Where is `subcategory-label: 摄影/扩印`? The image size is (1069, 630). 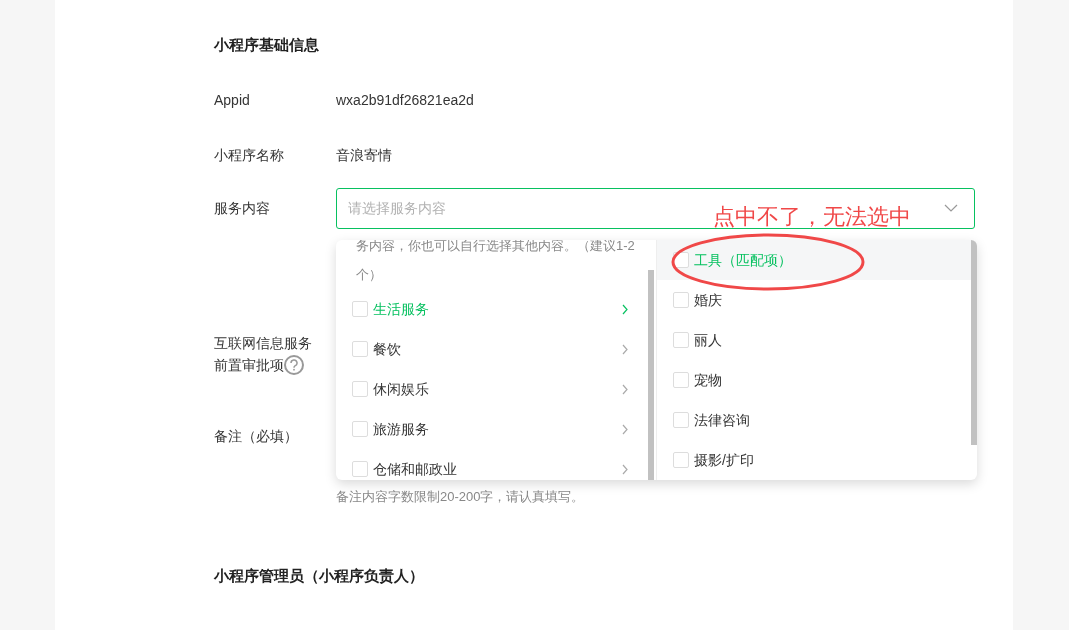
subcategory-label: 摄影/扩印 is located at coordinates (724, 460).